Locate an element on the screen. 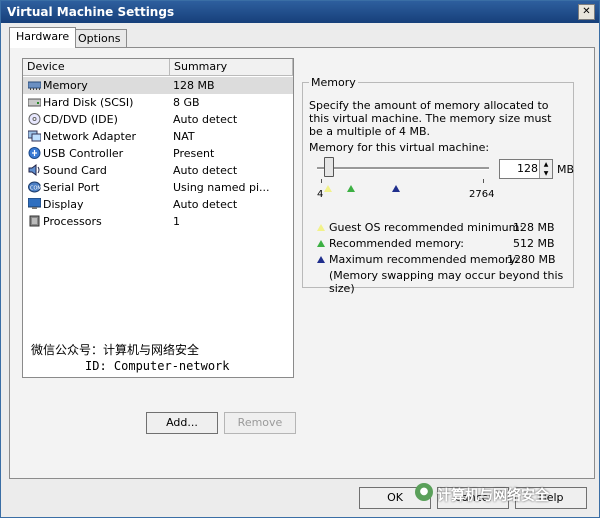 This screenshot has height=518, width=600. list-header: Device Summary is located at coordinates (158, 67).